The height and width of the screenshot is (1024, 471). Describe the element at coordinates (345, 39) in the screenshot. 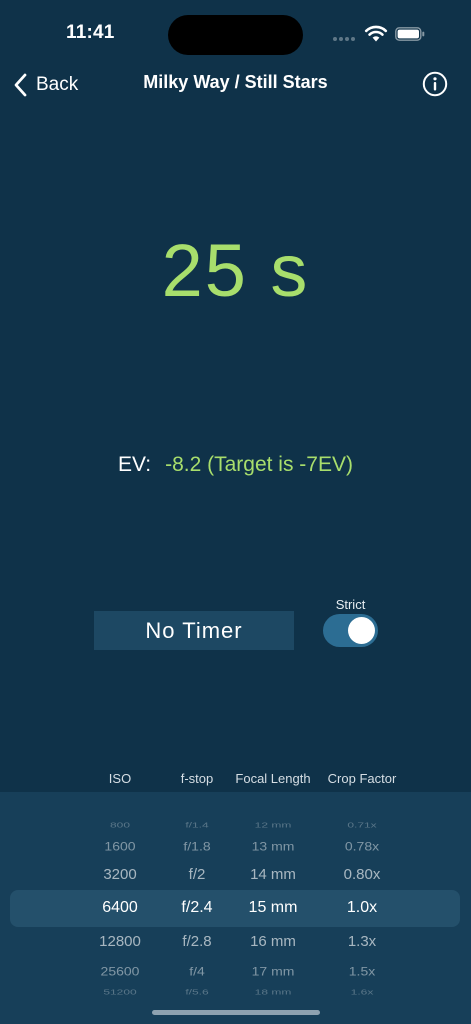

I see `cellular-signal-icon` at that location.